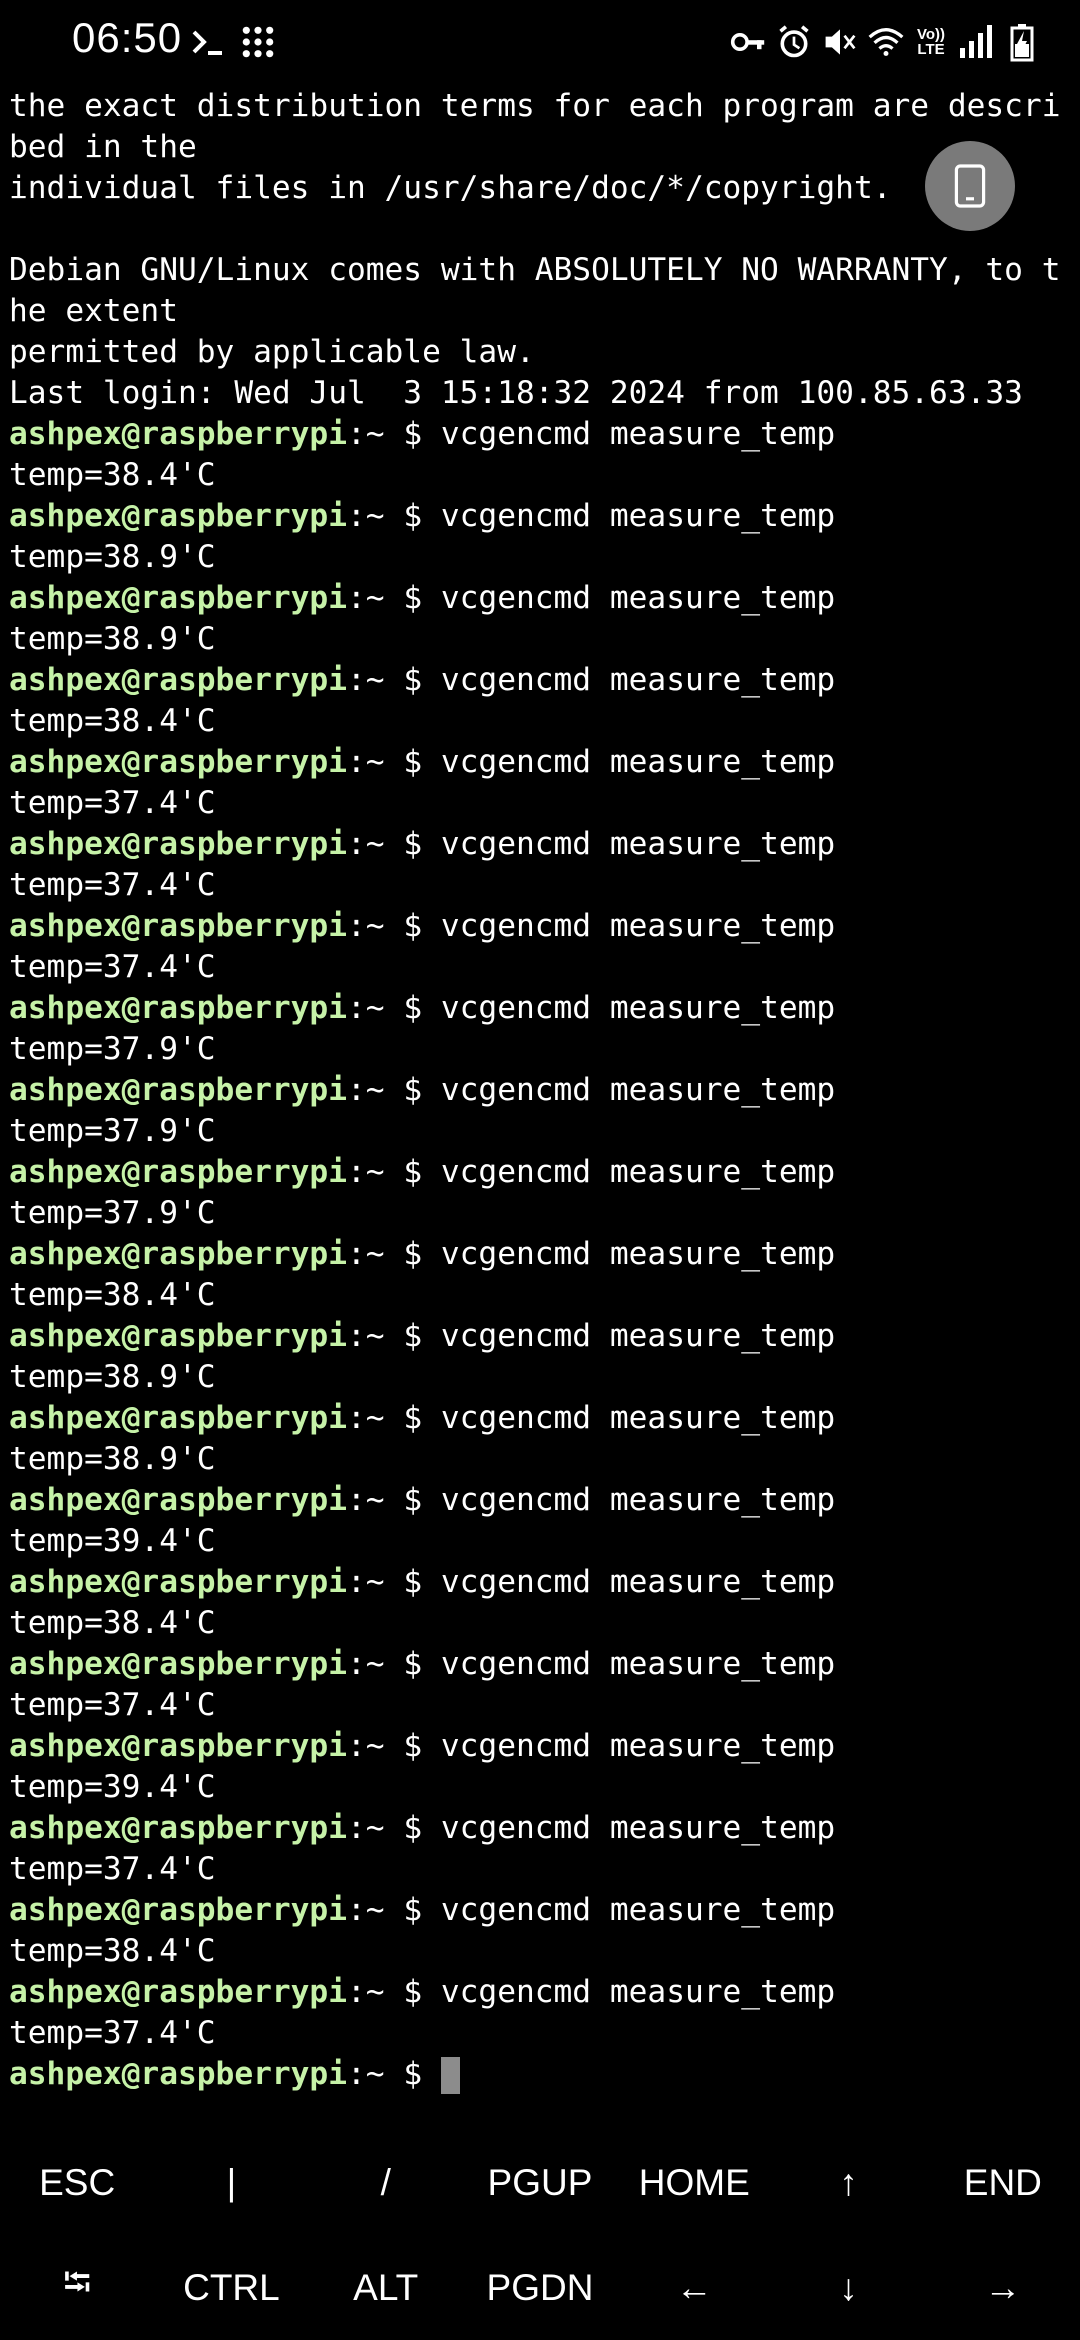 This screenshot has width=1080, height=2340. I want to click on extra-keys-row-2: ⭾ CTRL ALT PGDN ← ↓ →, so click(540, 2287).